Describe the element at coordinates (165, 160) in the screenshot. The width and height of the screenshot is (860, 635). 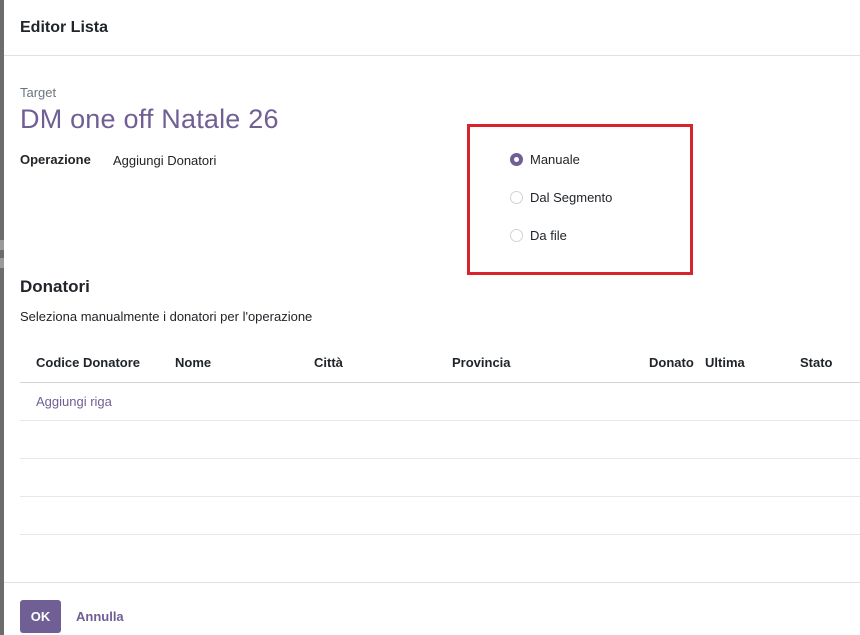
I see `operation-value: Aggiungi Donatori` at that location.